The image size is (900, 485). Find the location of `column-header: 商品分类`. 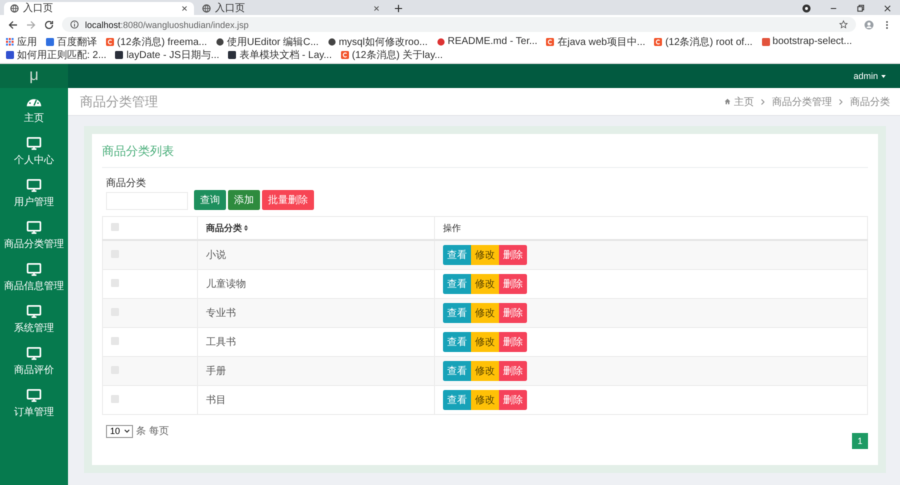

column-header: 商品分类 is located at coordinates (227, 228).